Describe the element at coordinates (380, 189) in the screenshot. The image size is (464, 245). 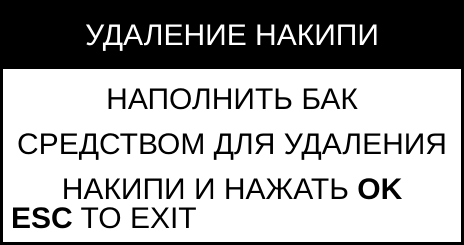
I see `ok-key-label: OK` at that location.